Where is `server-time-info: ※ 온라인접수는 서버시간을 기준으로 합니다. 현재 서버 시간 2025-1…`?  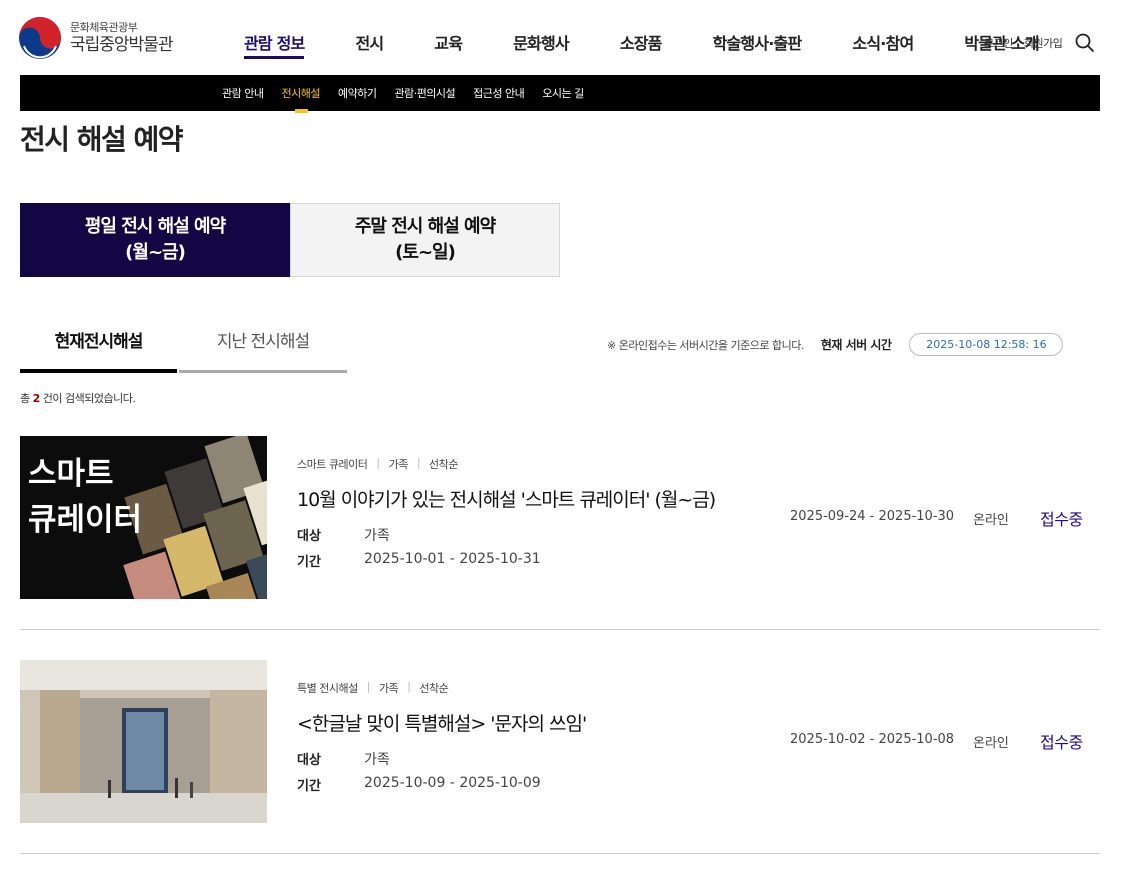 server-time-info: ※ 온라인접수는 서버시간을 기준으로 합니다. 현재 서버 시간 2025-1… is located at coordinates (835, 344).